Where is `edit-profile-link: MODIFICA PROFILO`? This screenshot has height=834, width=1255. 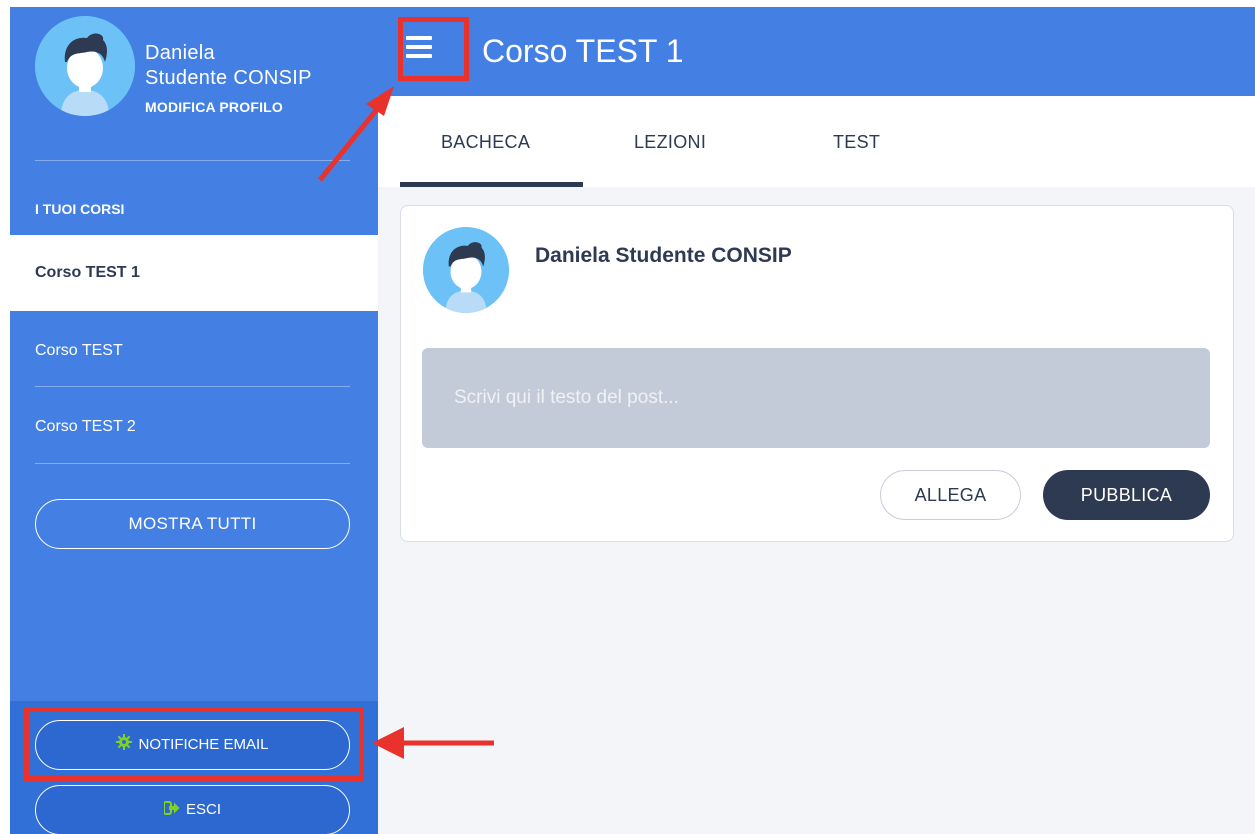 edit-profile-link: MODIFICA PROFILO is located at coordinates (214, 107).